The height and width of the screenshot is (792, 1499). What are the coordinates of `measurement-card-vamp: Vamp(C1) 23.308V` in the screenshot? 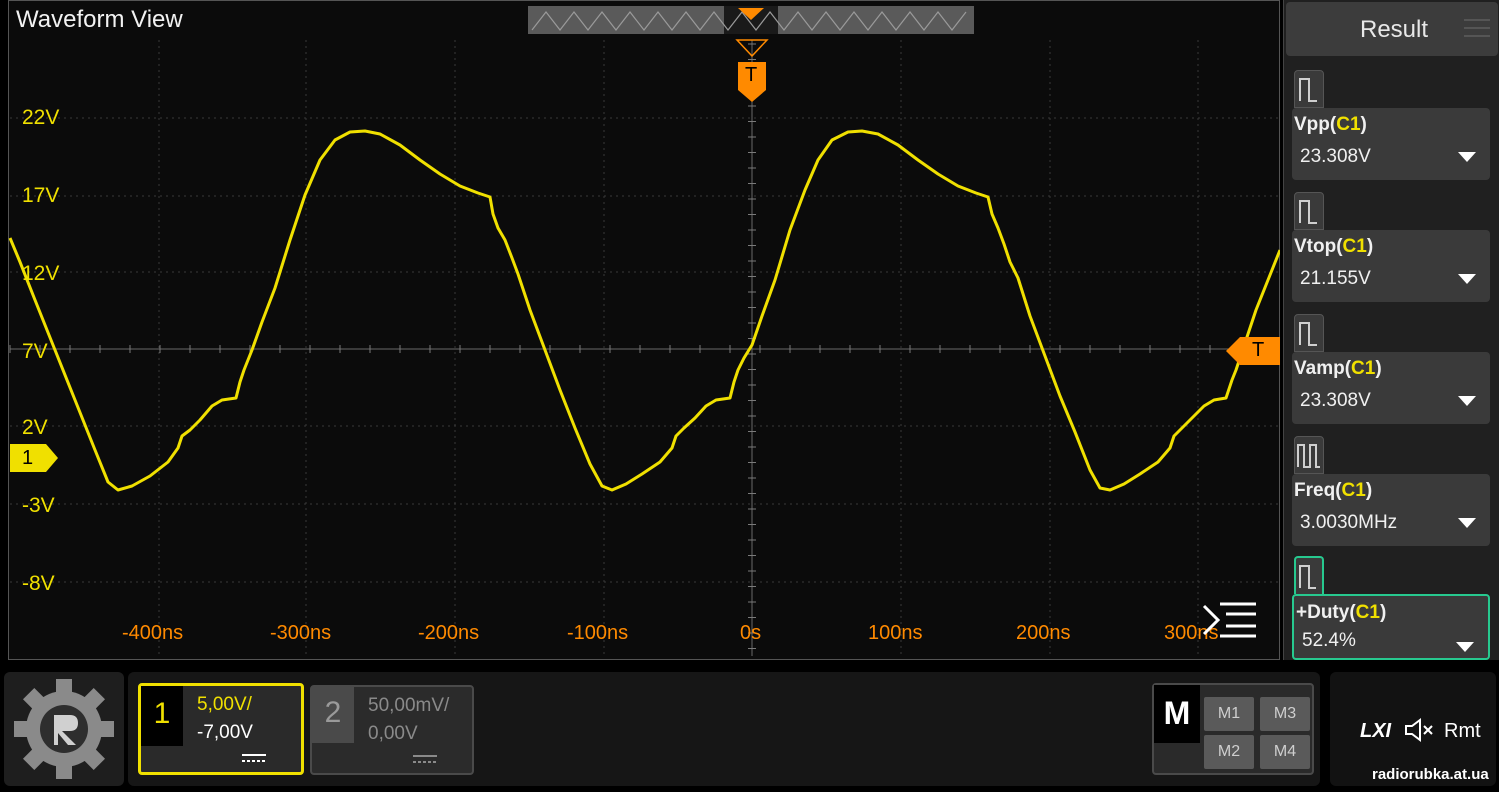 It's located at (1391, 388).